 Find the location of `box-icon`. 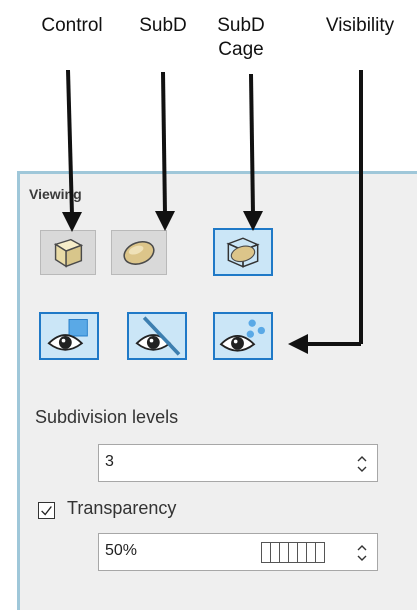

box-icon is located at coordinates (68, 253).